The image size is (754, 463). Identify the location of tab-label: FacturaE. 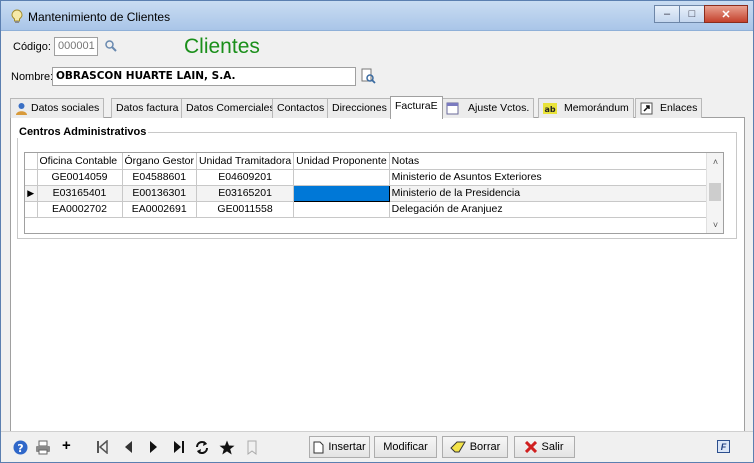
(416, 106).